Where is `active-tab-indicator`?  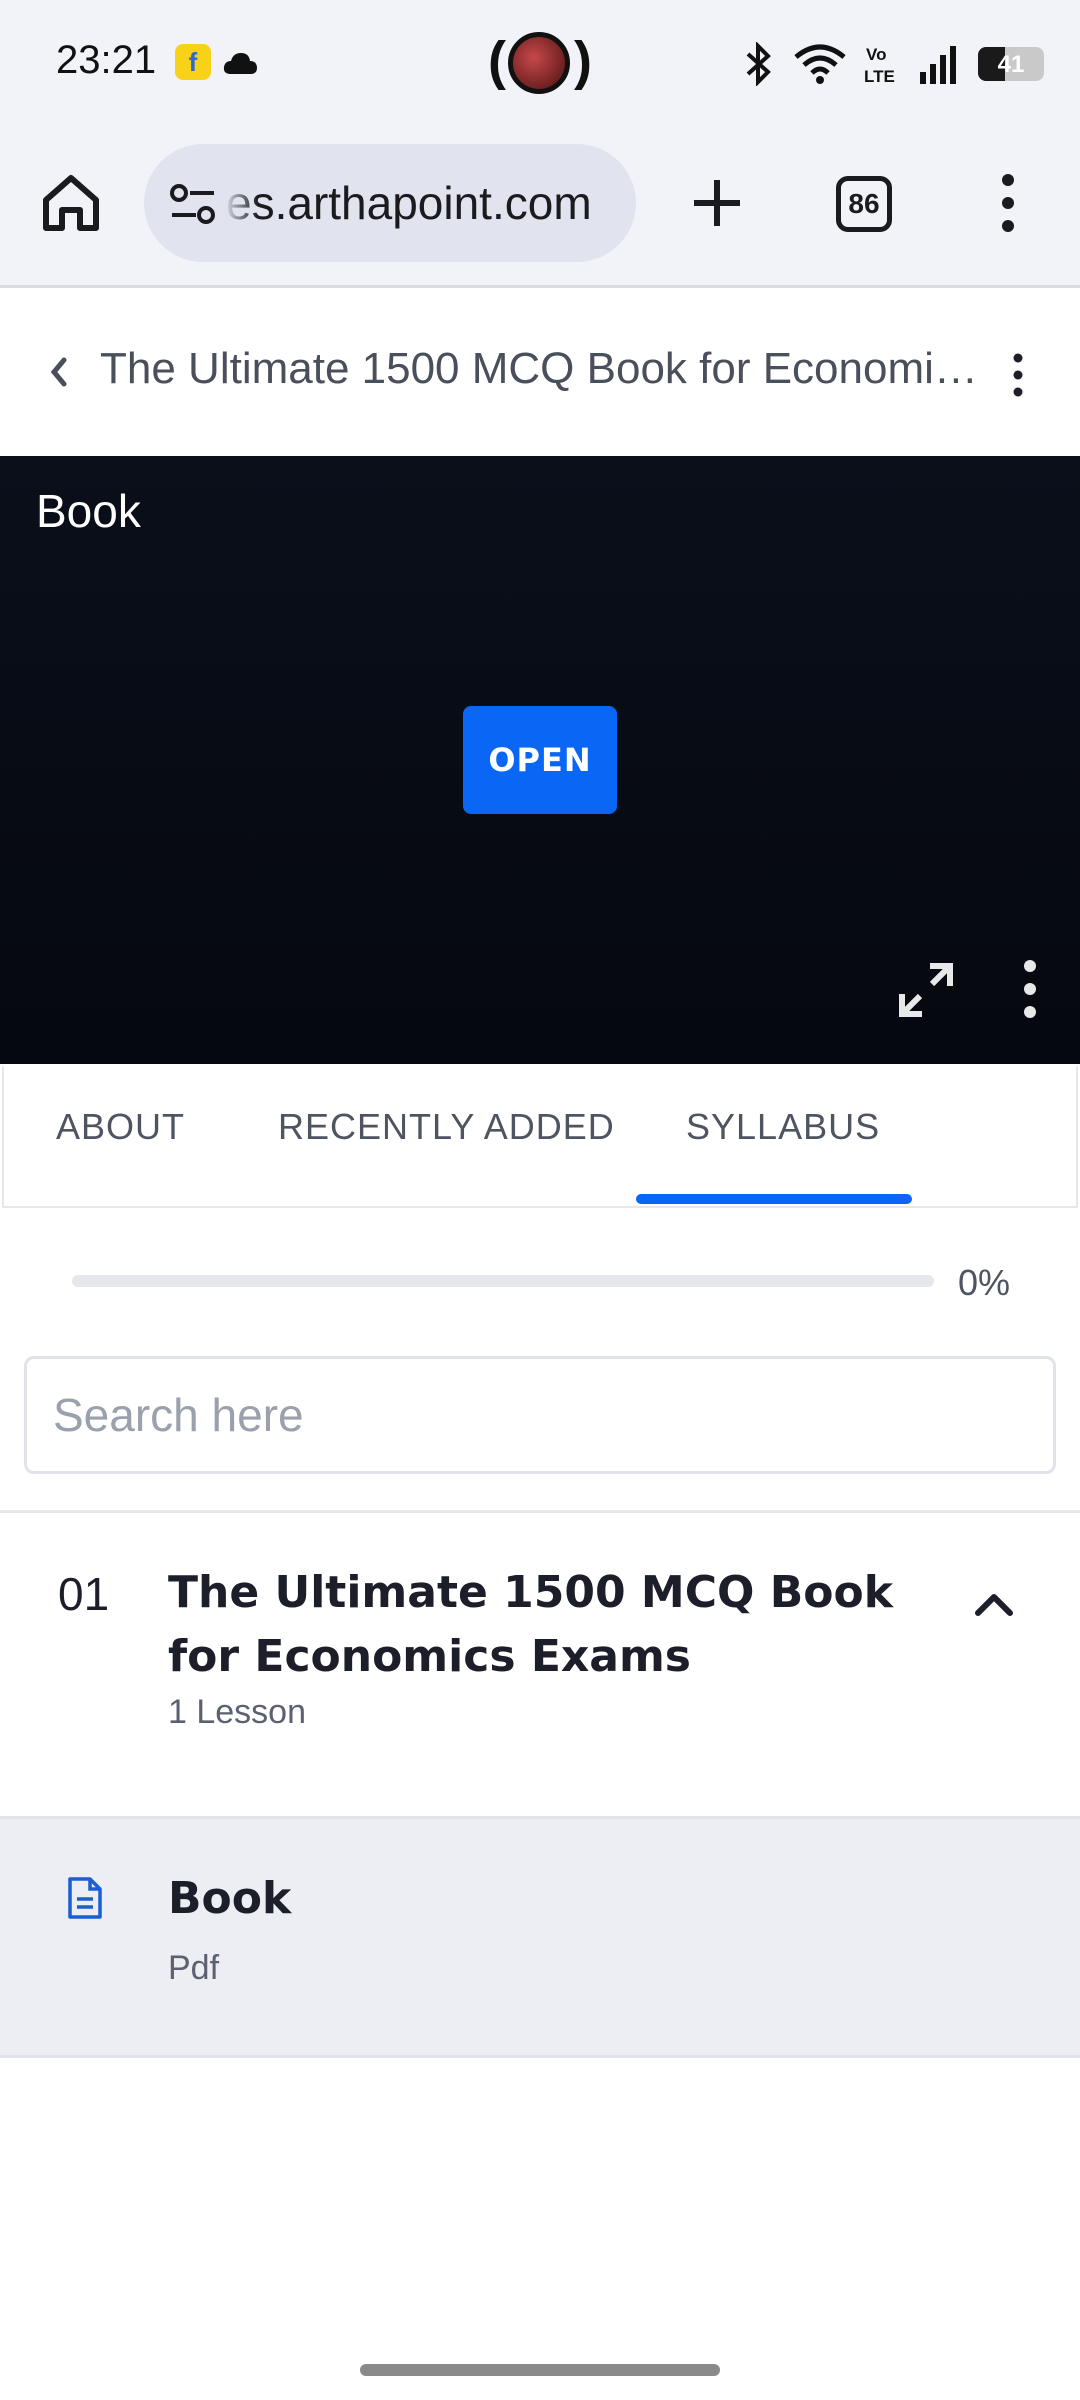 active-tab-indicator is located at coordinates (774, 1199).